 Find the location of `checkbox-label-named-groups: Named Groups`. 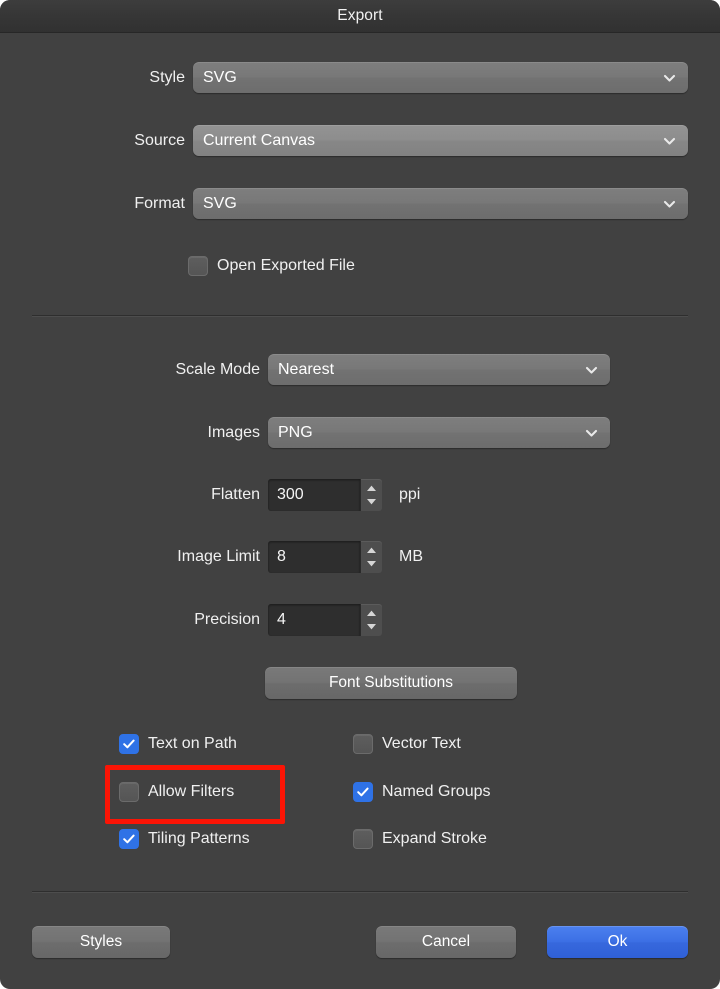

checkbox-label-named-groups: Named Groups is located at coordinates (436, 791).